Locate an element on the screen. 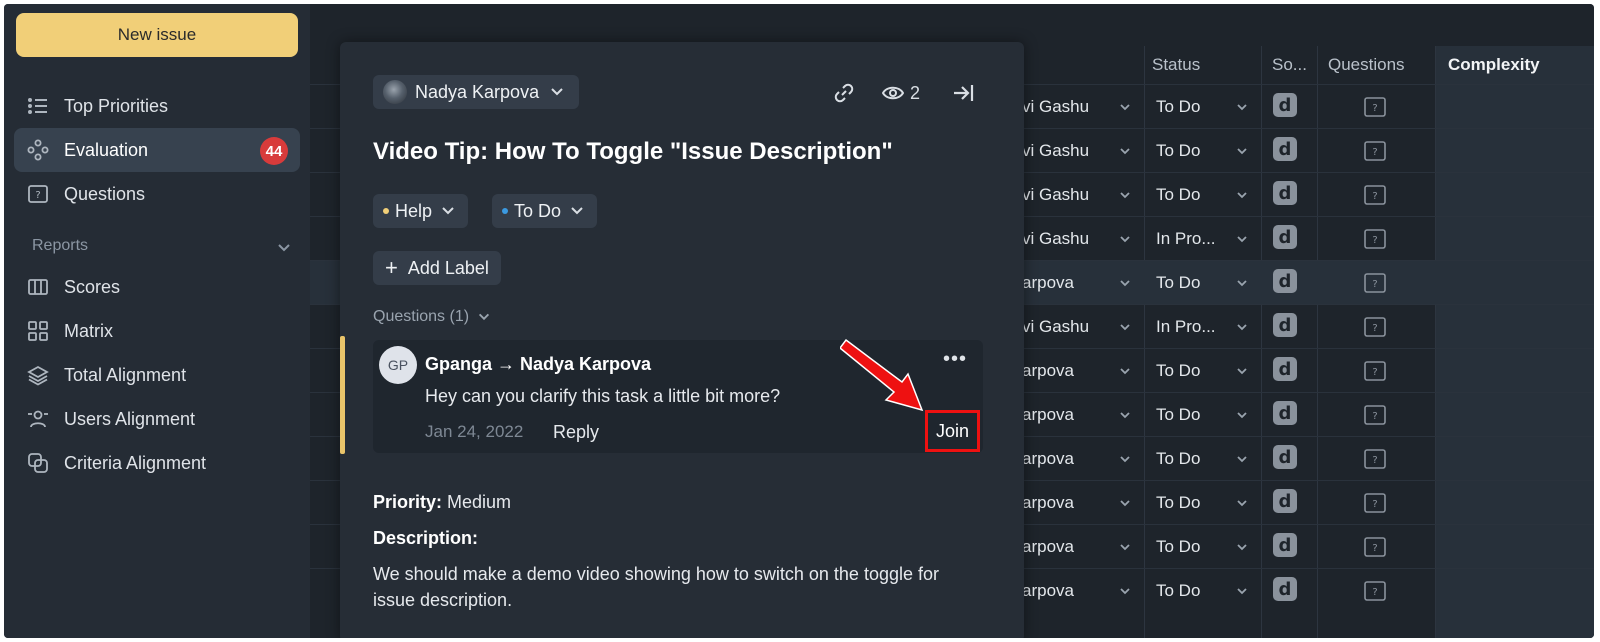 The height and width of the screenshot is (642, 1600). reply-button: Reply is located at coordinates (576, 432).